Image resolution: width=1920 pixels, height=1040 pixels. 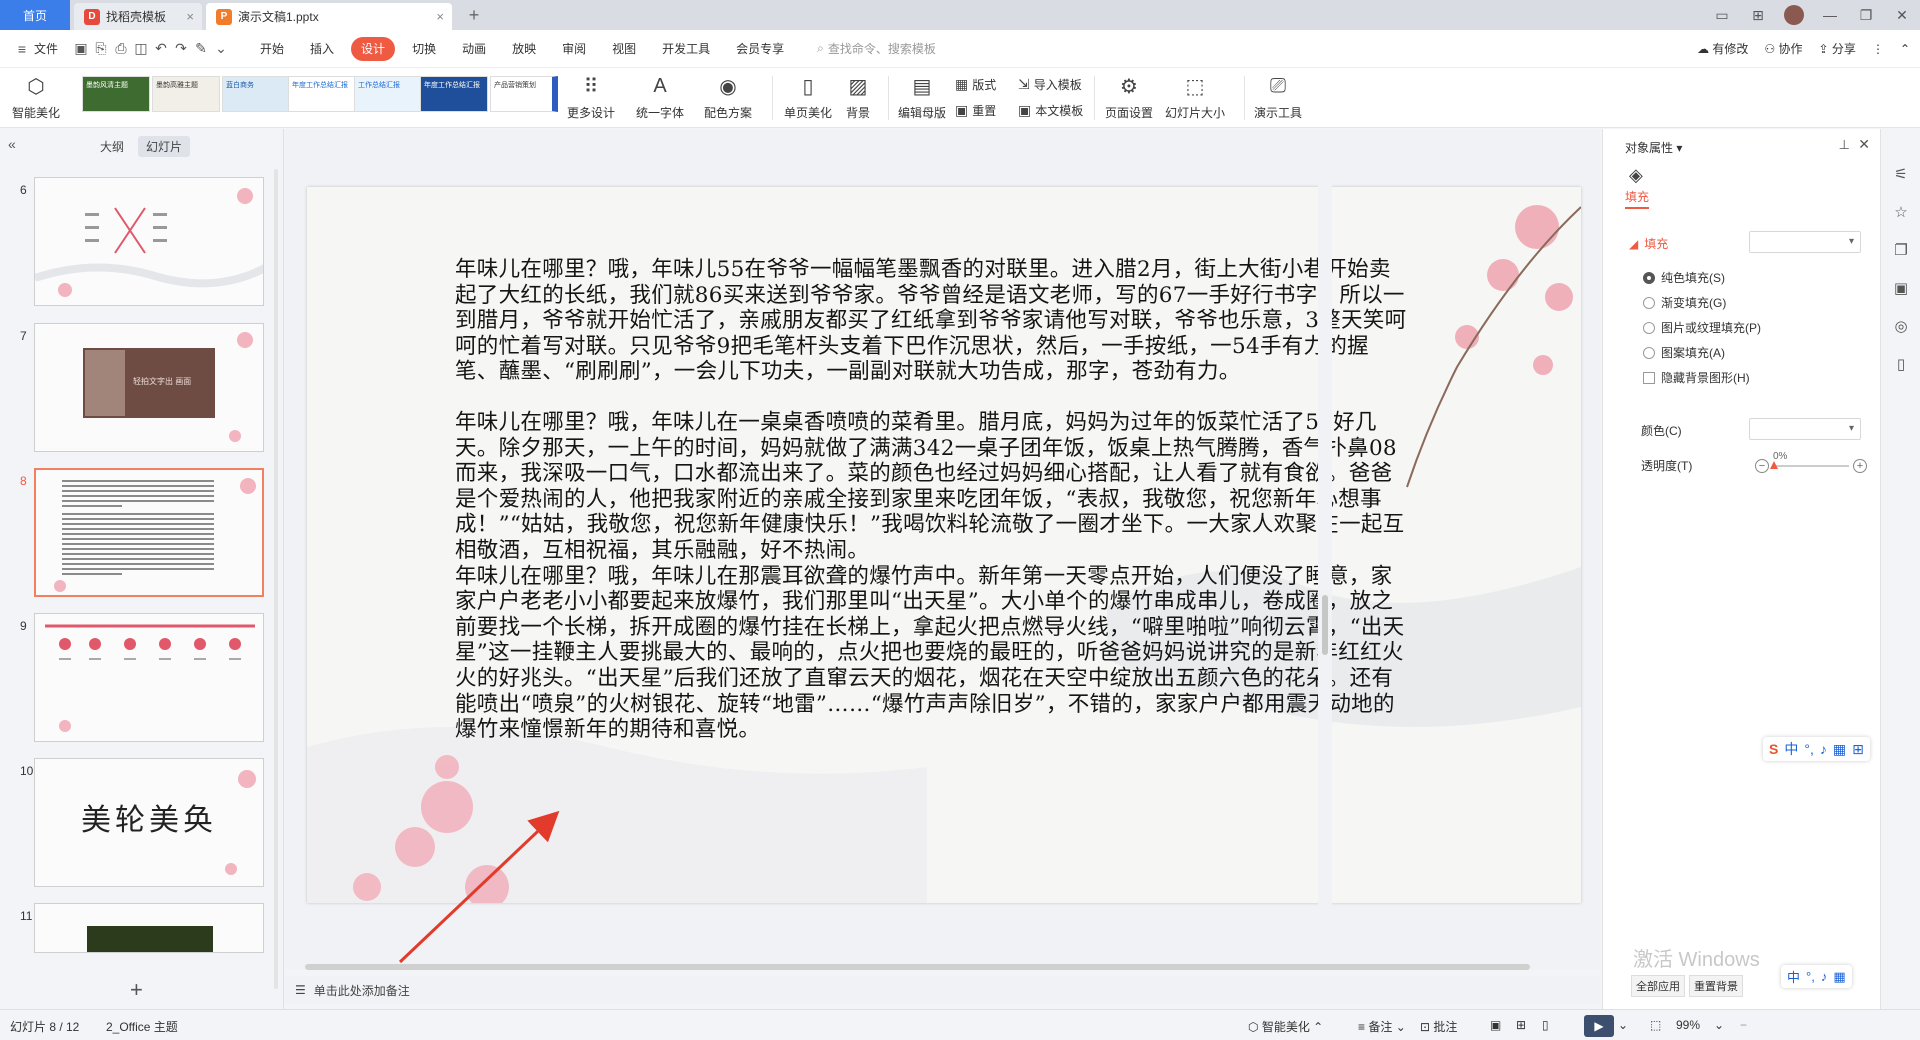 What do you see at coordinates (1285, 1026) in the screenshot?
I see `smart-beautify-status-button: ⬡ 智能美化 ⌃` at bounding box center [1285, 1026].